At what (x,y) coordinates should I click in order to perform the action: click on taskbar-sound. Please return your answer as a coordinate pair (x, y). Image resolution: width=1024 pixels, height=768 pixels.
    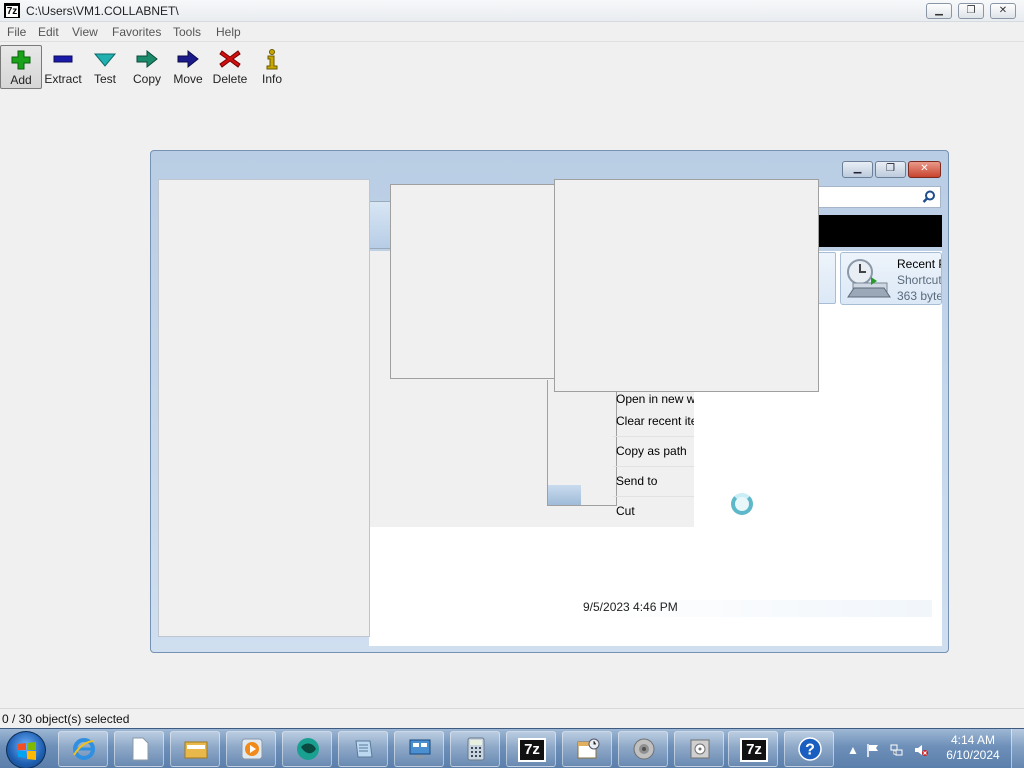
    Looking at the image, I should click on (643, 749).